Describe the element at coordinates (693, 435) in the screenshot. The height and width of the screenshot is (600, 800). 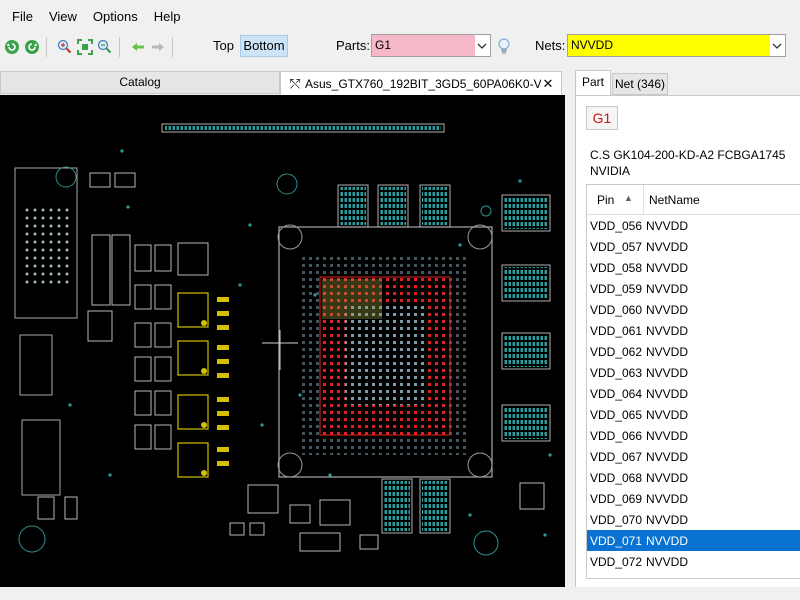
I see `table-row: VDD_066 NVVDD` at that location.